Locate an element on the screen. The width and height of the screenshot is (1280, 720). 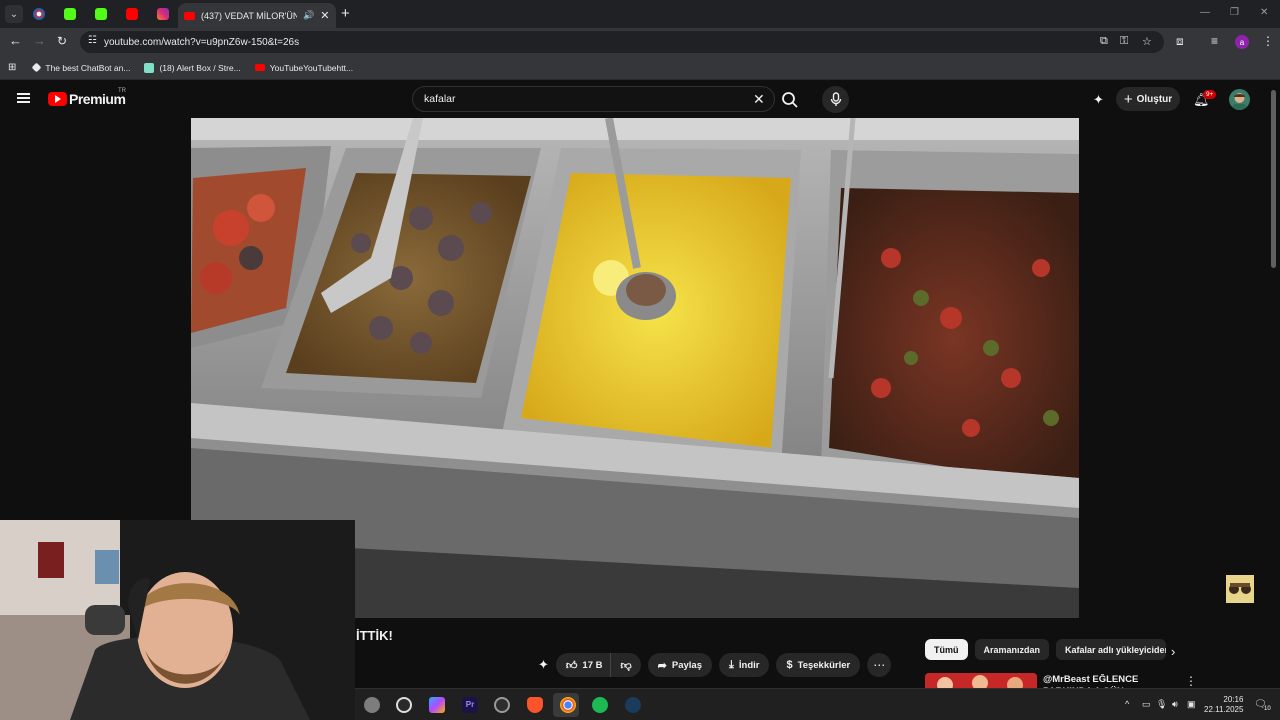
brand-label: Premium is located at coordinates (97, 99).